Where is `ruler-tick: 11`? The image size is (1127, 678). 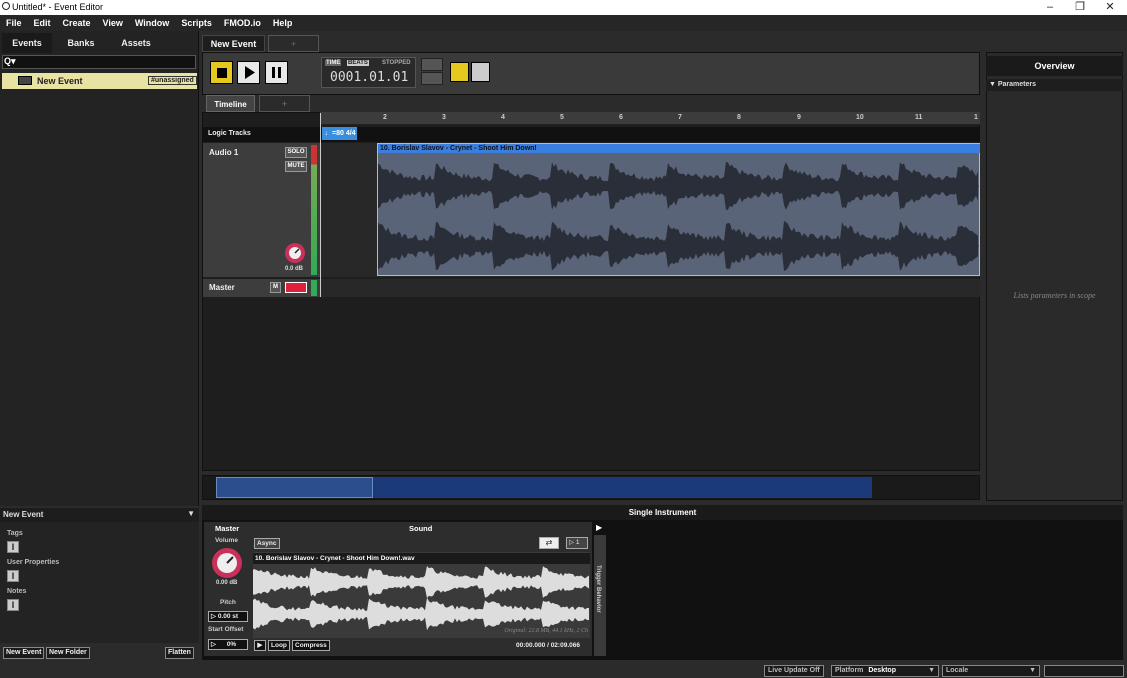
ruler-tick: 11 is located at coordinates (919, 117).